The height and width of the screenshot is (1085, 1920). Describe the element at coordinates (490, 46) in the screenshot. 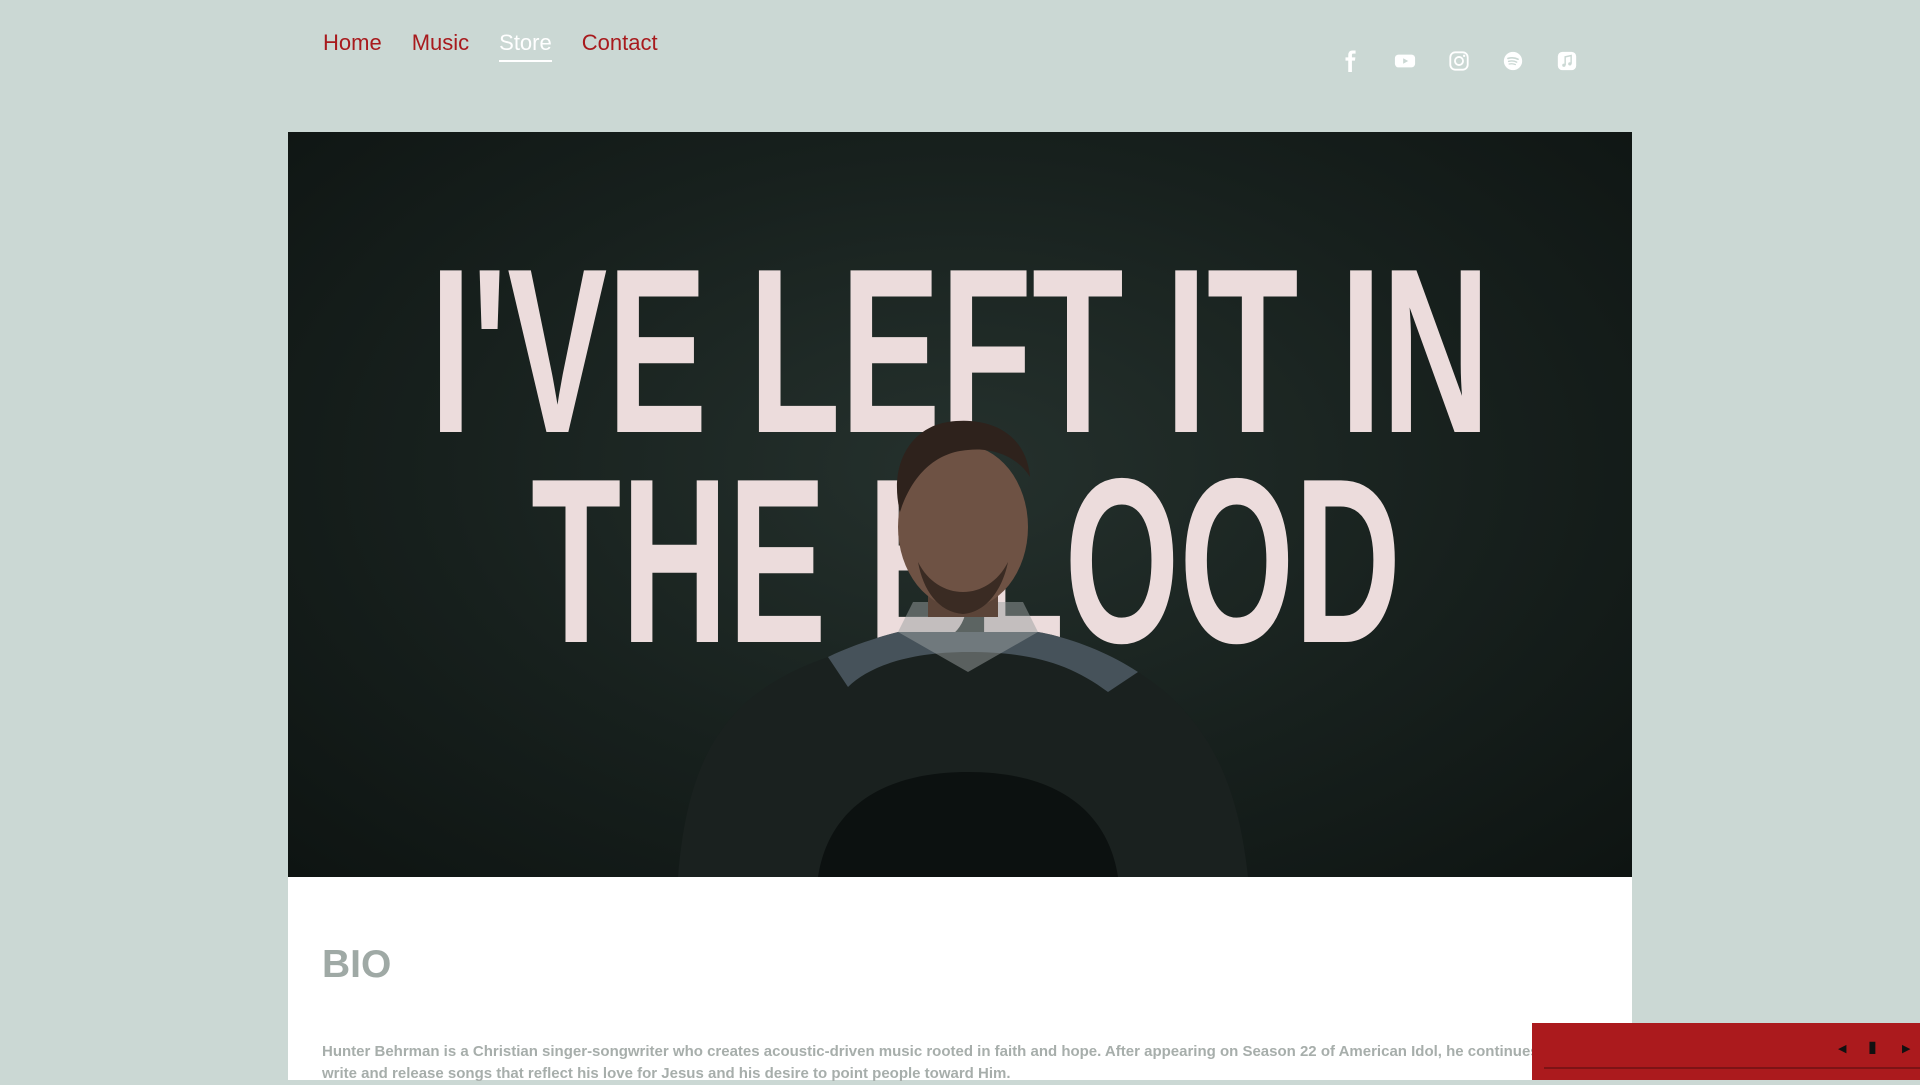

I see `main-nav: Home Music Store Contact` at that location.